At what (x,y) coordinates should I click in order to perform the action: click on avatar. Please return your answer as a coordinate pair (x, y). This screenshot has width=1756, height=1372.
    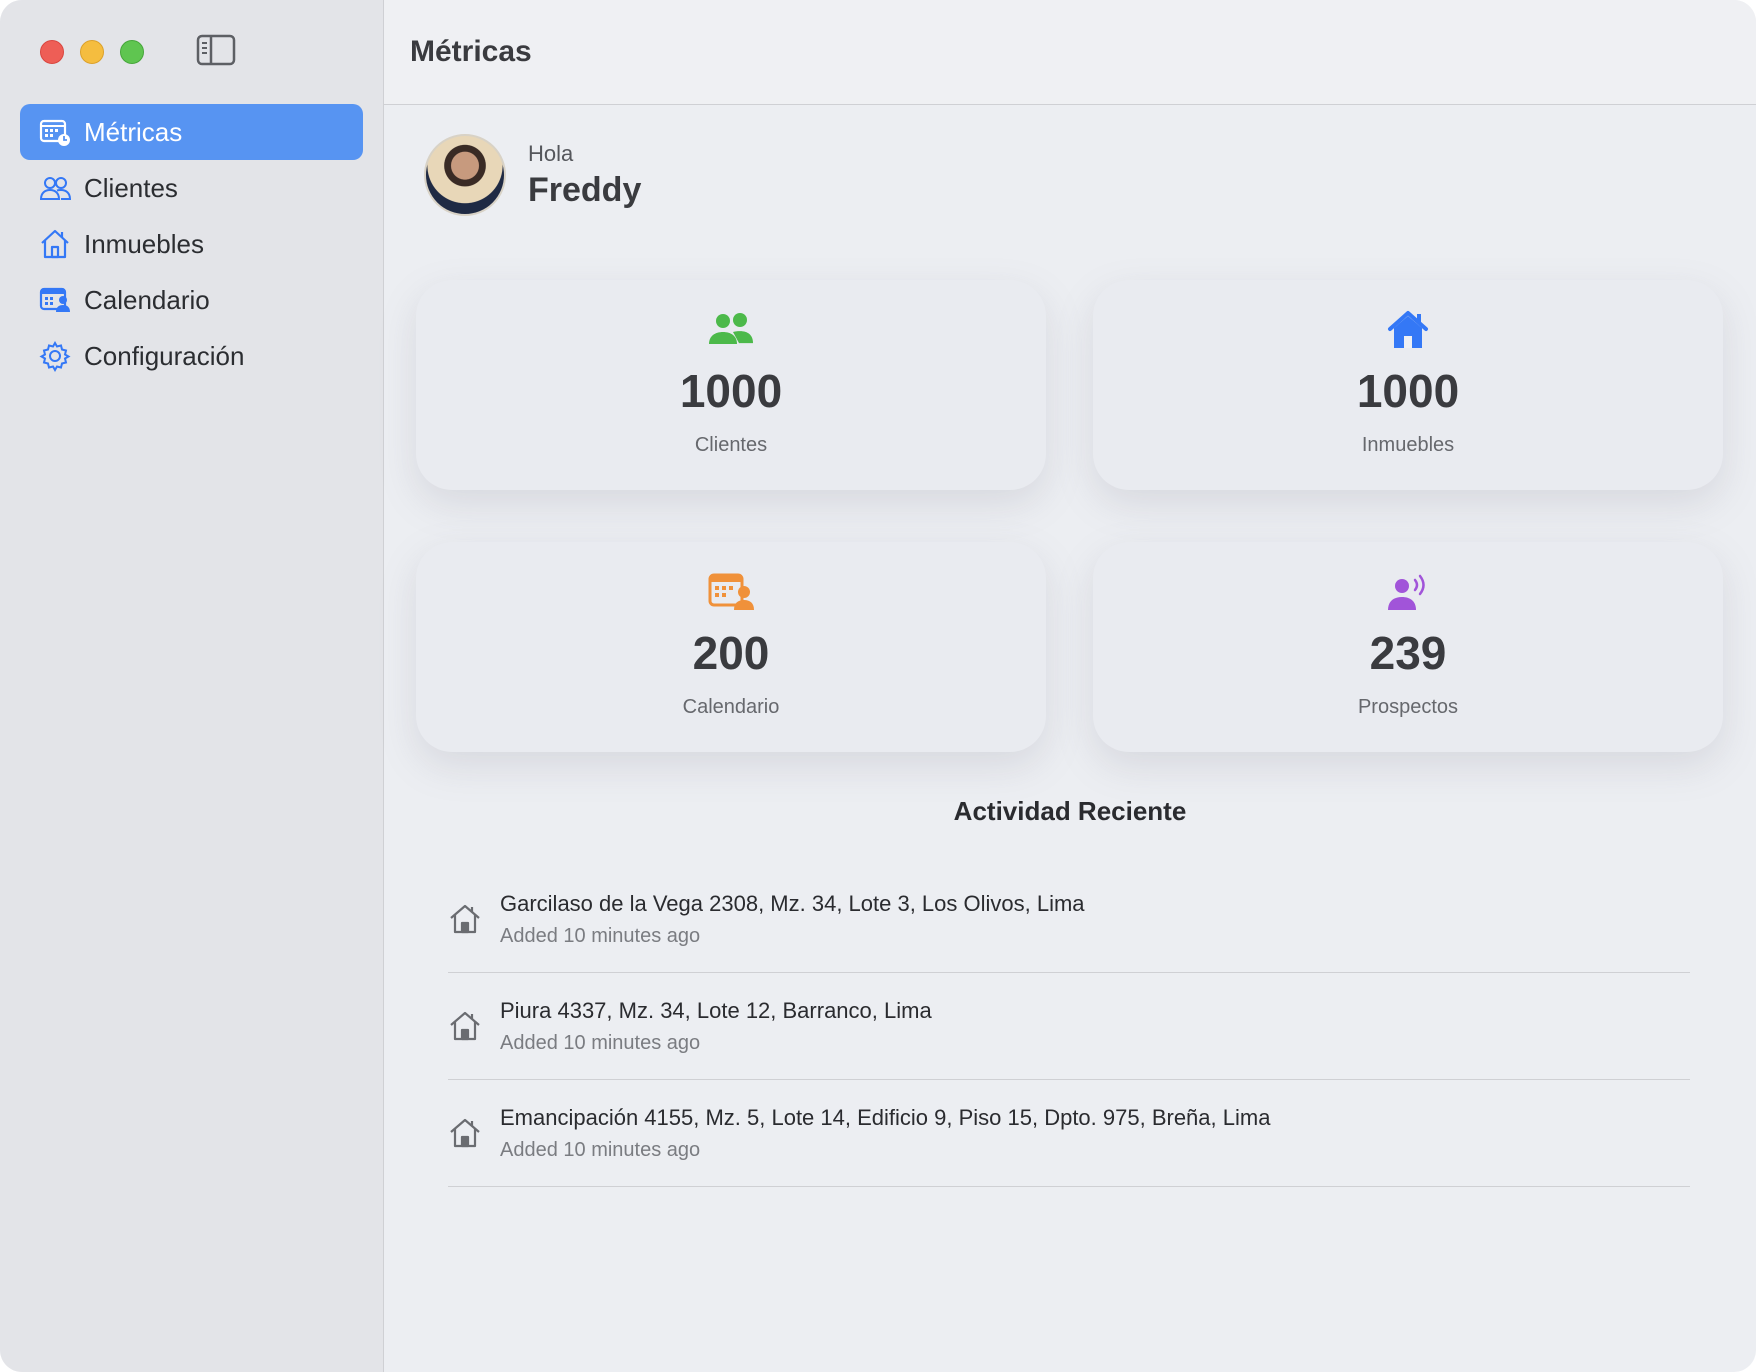
    Looking at the image, I should click on (465, 175).